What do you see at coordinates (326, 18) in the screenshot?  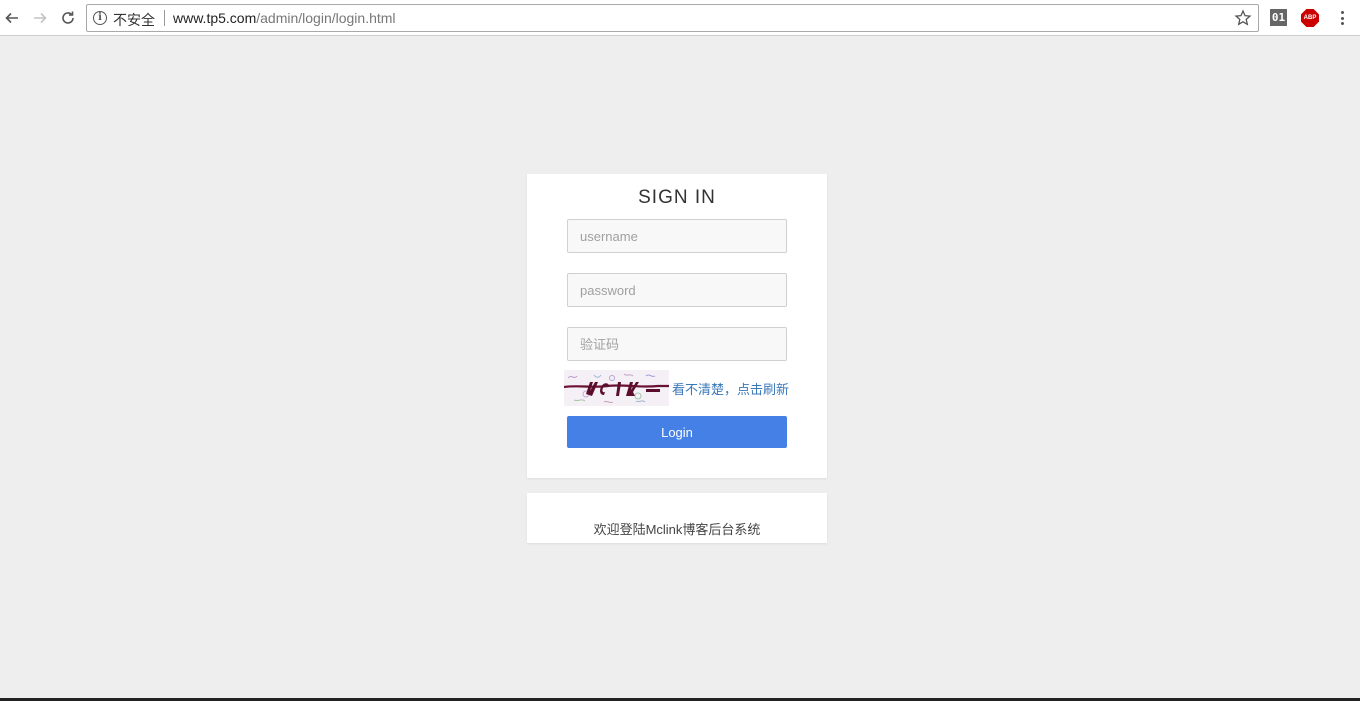 I see `url-path: /admin/login/login.html` at bounding box center [326, 18].